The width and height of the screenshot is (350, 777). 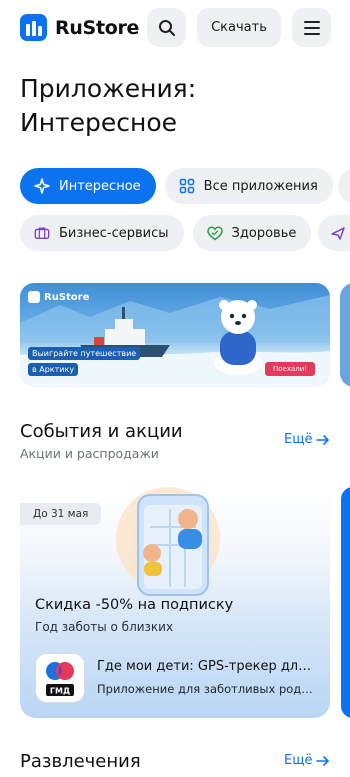 What do you see at coordinates (264, 233) in the screenshot?
I see `chip-label: Здоровье` at bounding box center [264, 233].